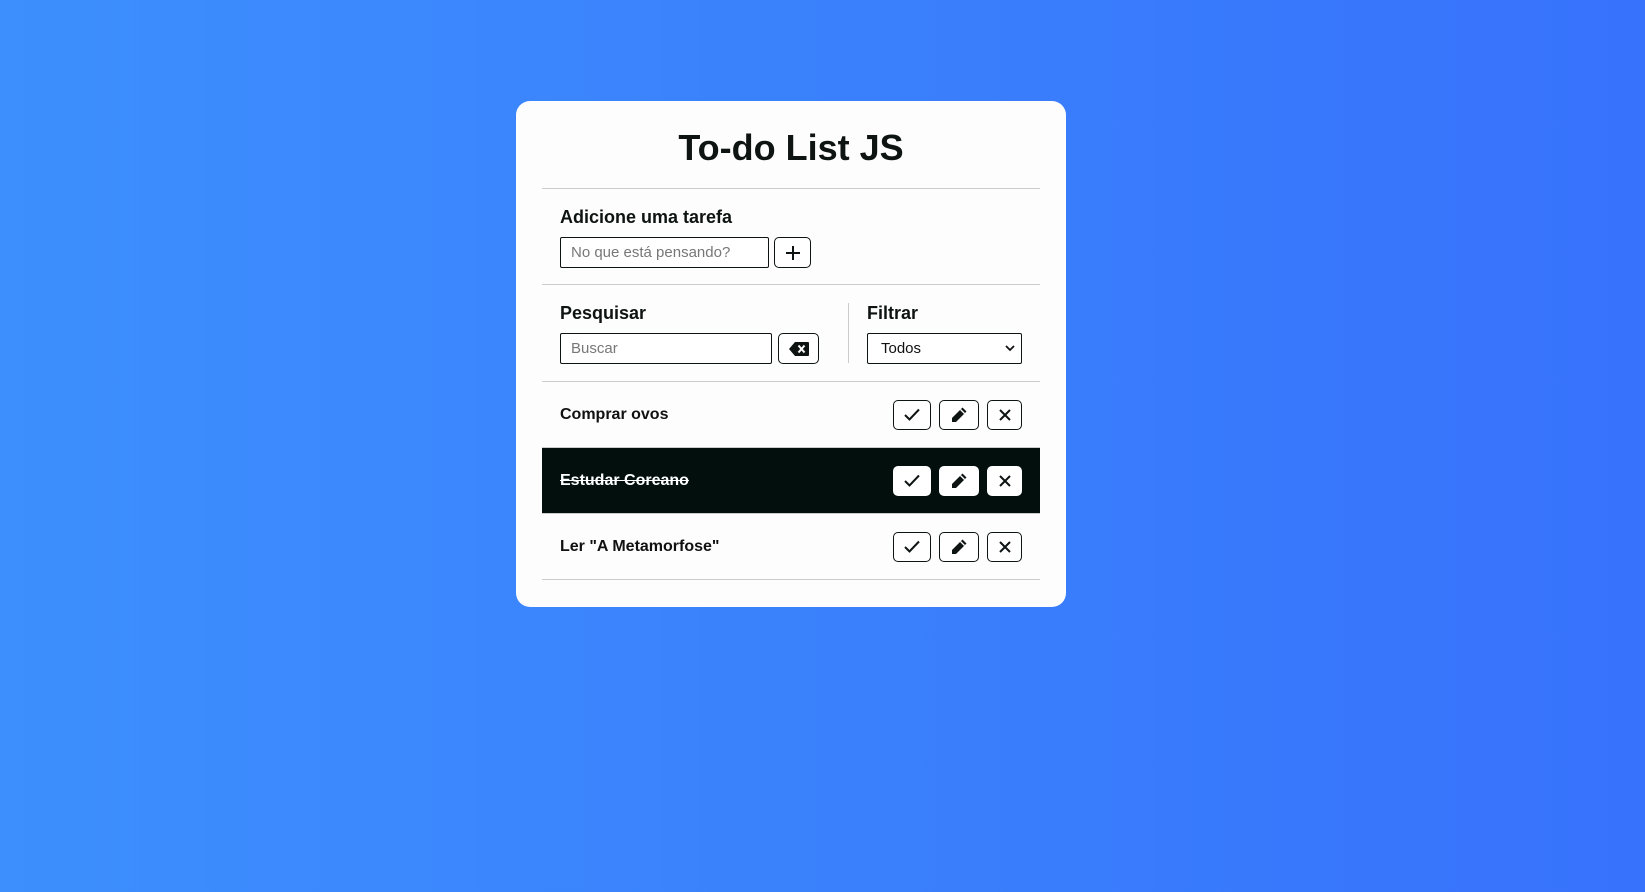  Describe the element at coordinates (791, 415) in the screenshot. I see `todo-item: Comprar ovos` at that location.